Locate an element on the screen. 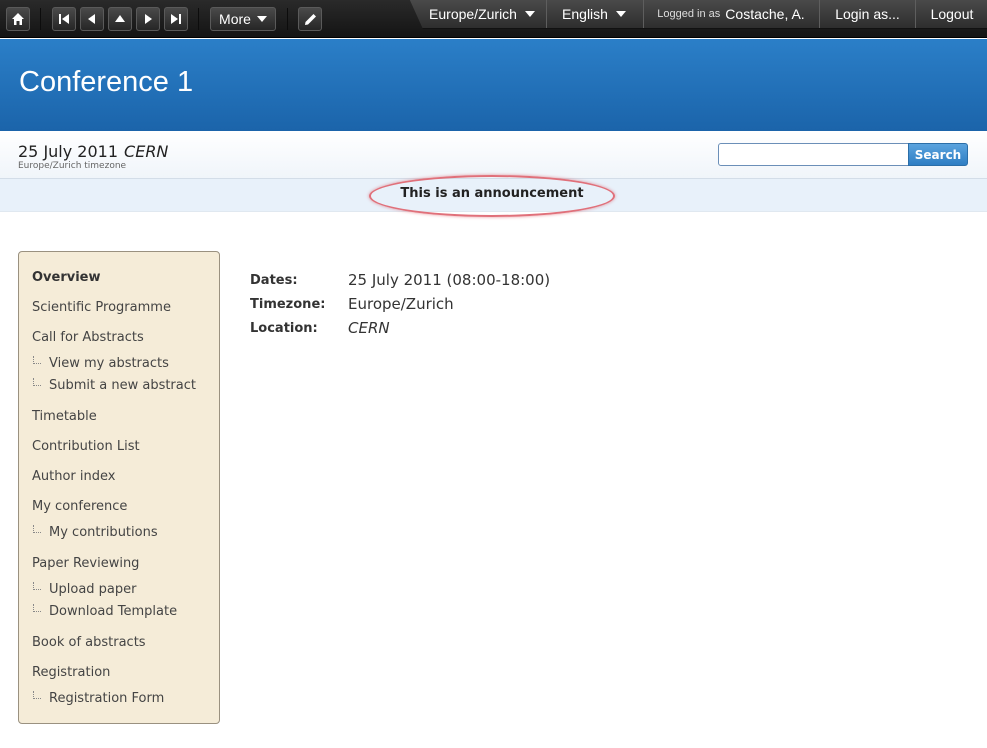 Image resolution: width=987 pixels, height=748 pixels. language-selector-label: English is located at coordinates (585, 14).